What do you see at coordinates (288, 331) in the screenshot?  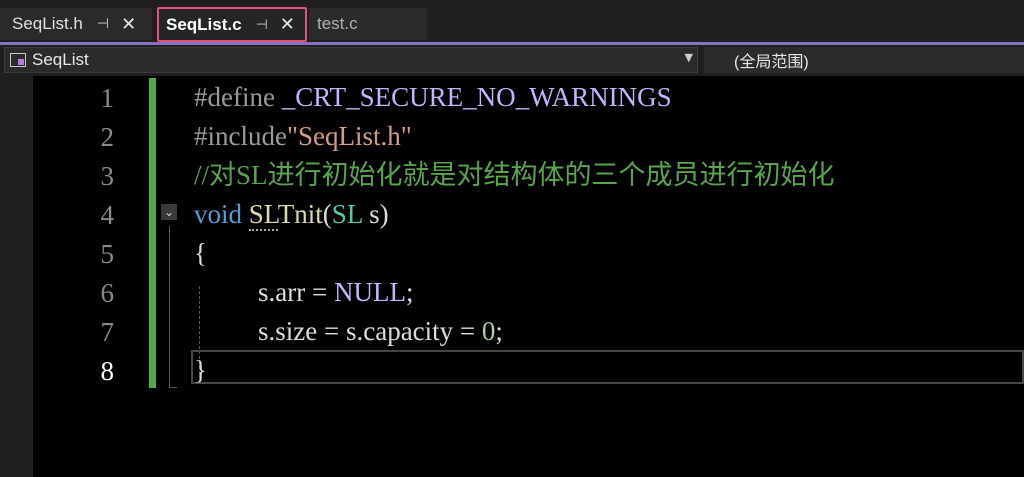 I see `member-access: s.size` at bounding box center [288, 331].